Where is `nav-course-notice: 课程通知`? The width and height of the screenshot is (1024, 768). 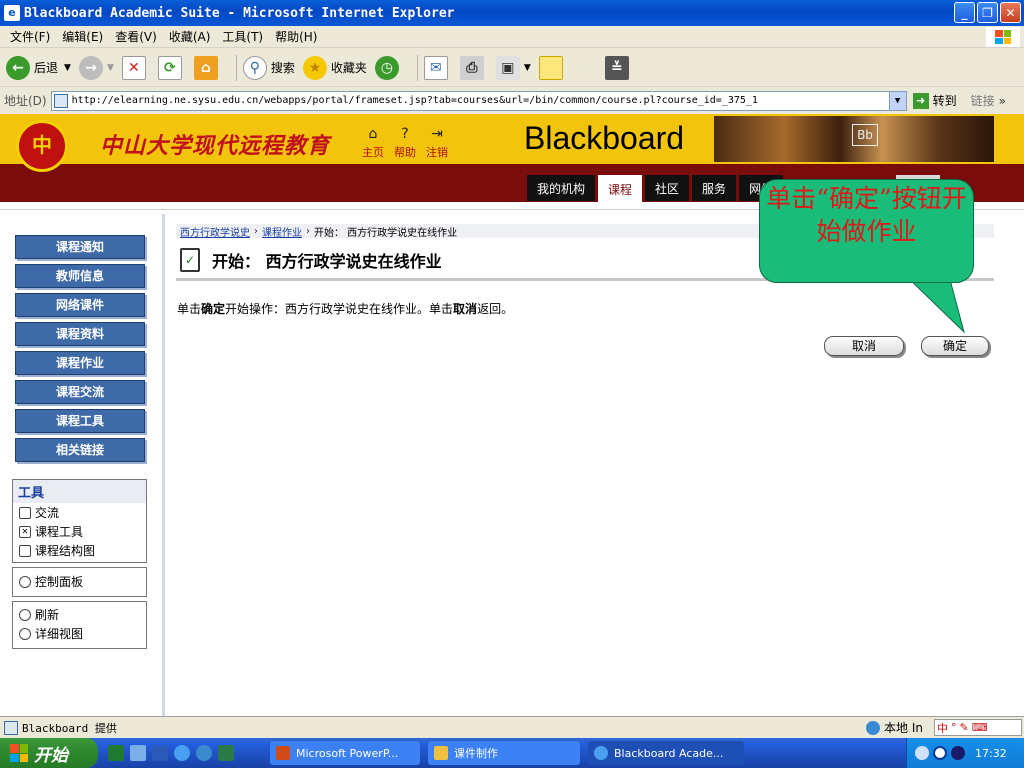 nav-course-notice: 课程通知 is located at coordinates (80, 247).